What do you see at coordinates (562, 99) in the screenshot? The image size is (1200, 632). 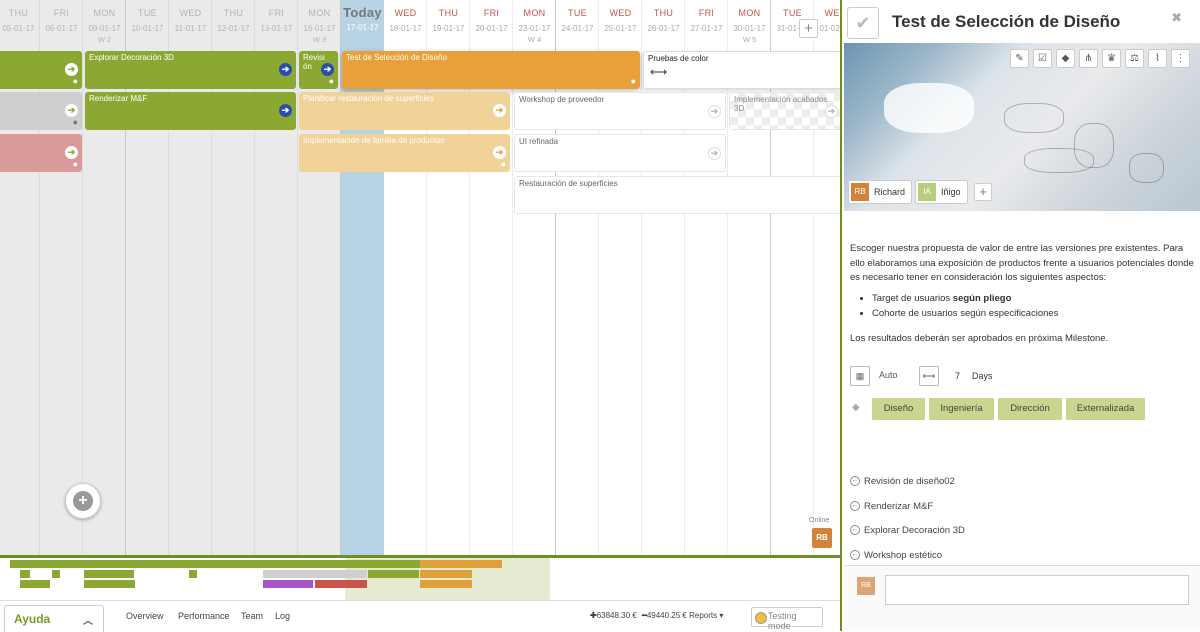 I see `task-label: Workshop de proveedor` at bounding box center [562, 99].